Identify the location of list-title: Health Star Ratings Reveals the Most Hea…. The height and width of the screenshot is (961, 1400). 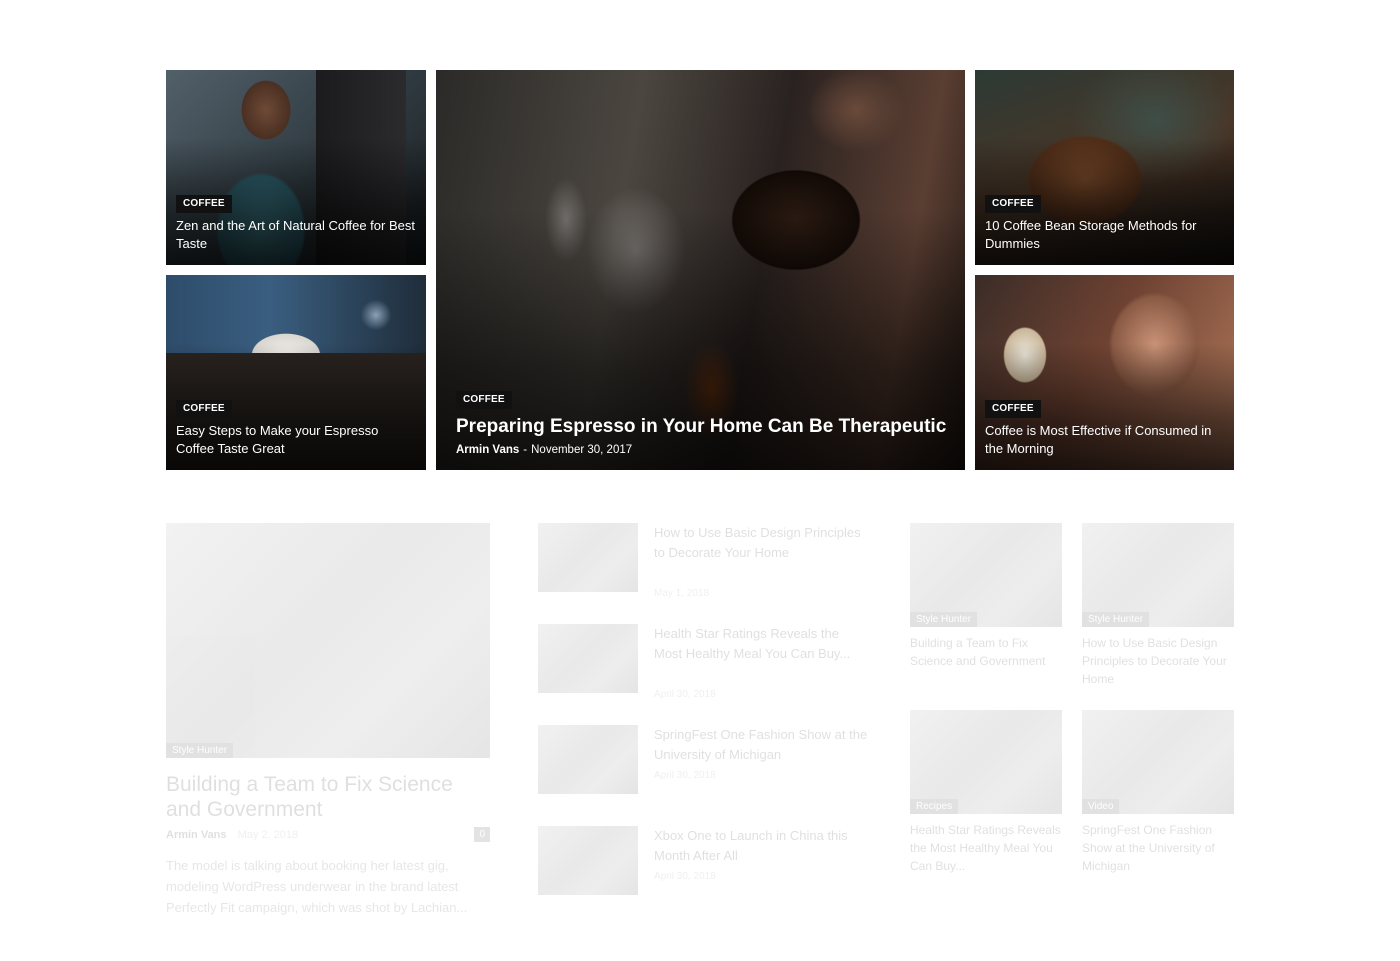
(761, 644).